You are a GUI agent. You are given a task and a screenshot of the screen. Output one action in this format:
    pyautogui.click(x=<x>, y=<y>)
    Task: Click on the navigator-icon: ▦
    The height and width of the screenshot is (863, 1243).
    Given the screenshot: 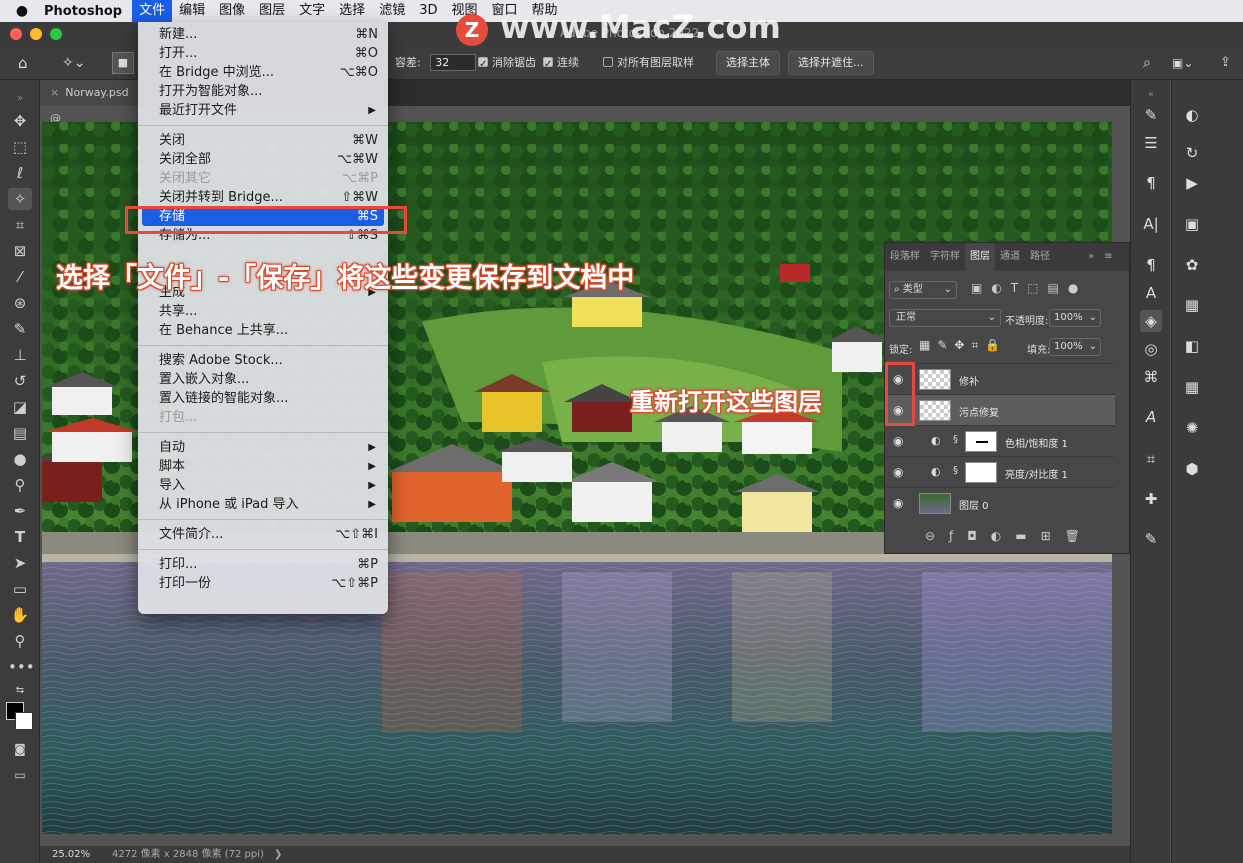 What is the action you would take?
    pyautogui.click(x=1192, y=387)
    